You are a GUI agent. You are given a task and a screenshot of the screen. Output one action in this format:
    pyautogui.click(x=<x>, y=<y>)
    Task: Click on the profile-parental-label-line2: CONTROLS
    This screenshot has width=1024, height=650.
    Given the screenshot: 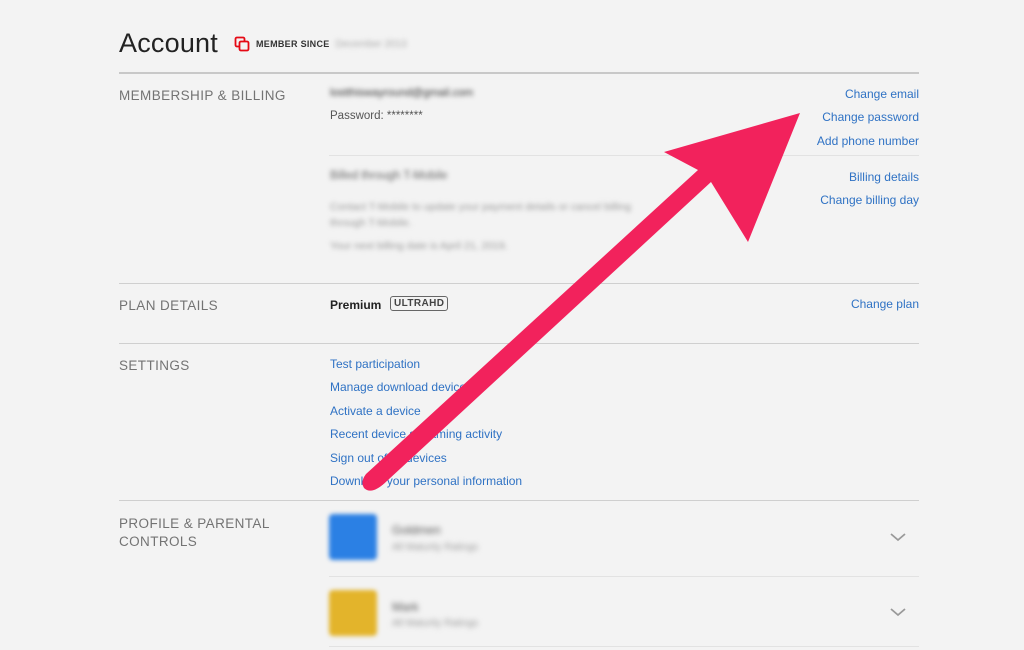 What is the action you would take?
    pyautogui.click(x=158, y=541)
    